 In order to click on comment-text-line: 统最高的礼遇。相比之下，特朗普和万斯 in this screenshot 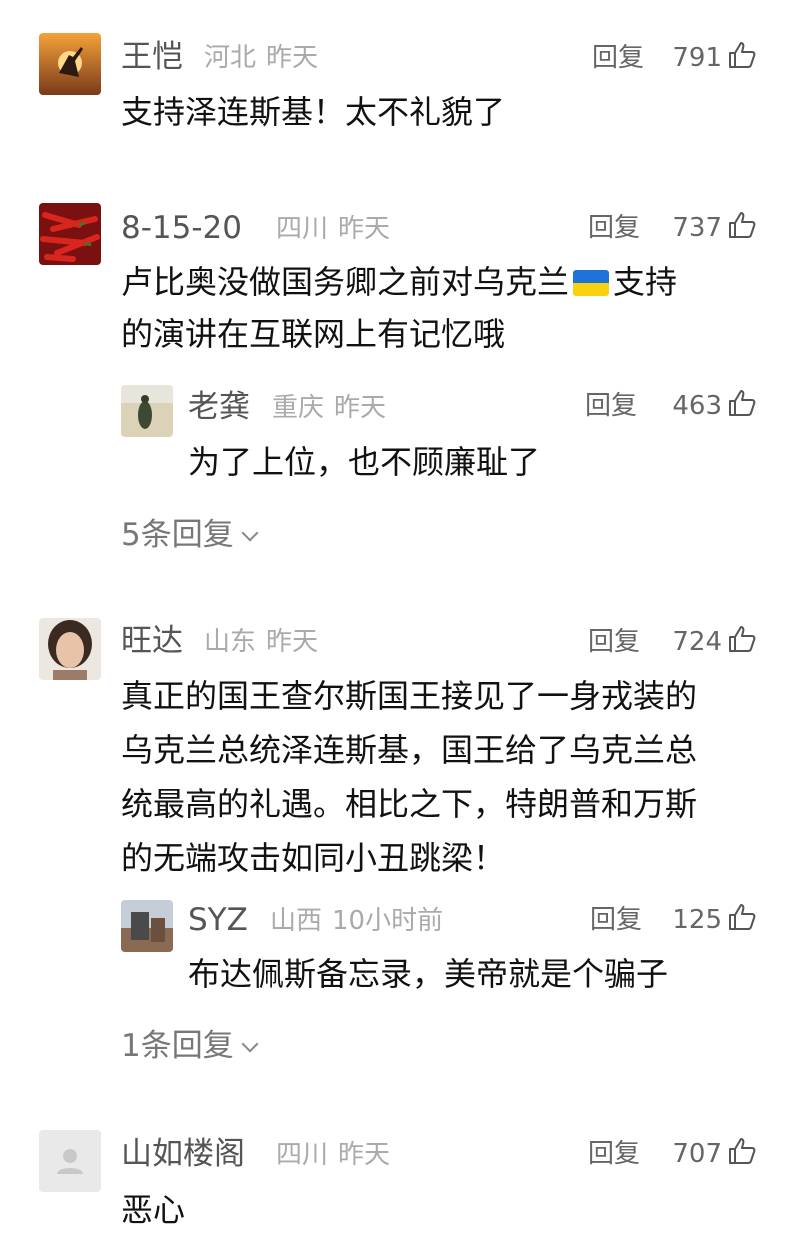, I will do `click(409, 804)`.